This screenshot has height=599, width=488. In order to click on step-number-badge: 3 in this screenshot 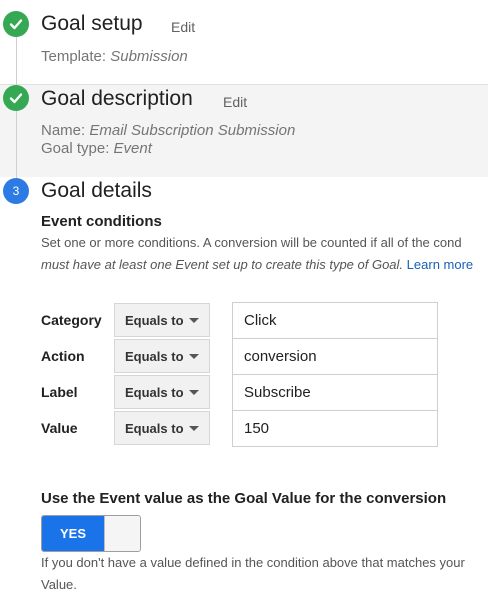, I will do `click(16, 191)`.